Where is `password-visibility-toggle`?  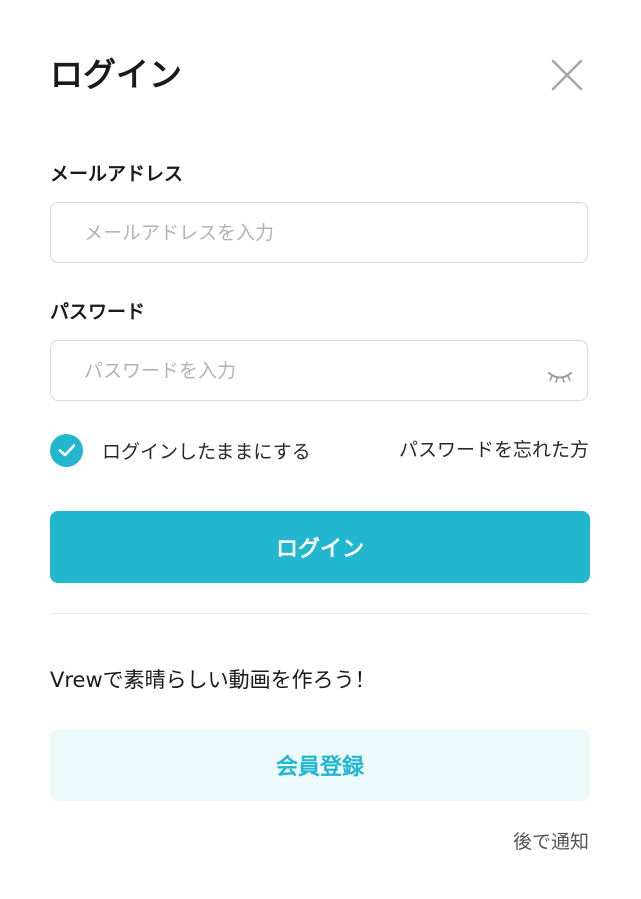 password-visibility-toggle is located at coordinates (560, 376).